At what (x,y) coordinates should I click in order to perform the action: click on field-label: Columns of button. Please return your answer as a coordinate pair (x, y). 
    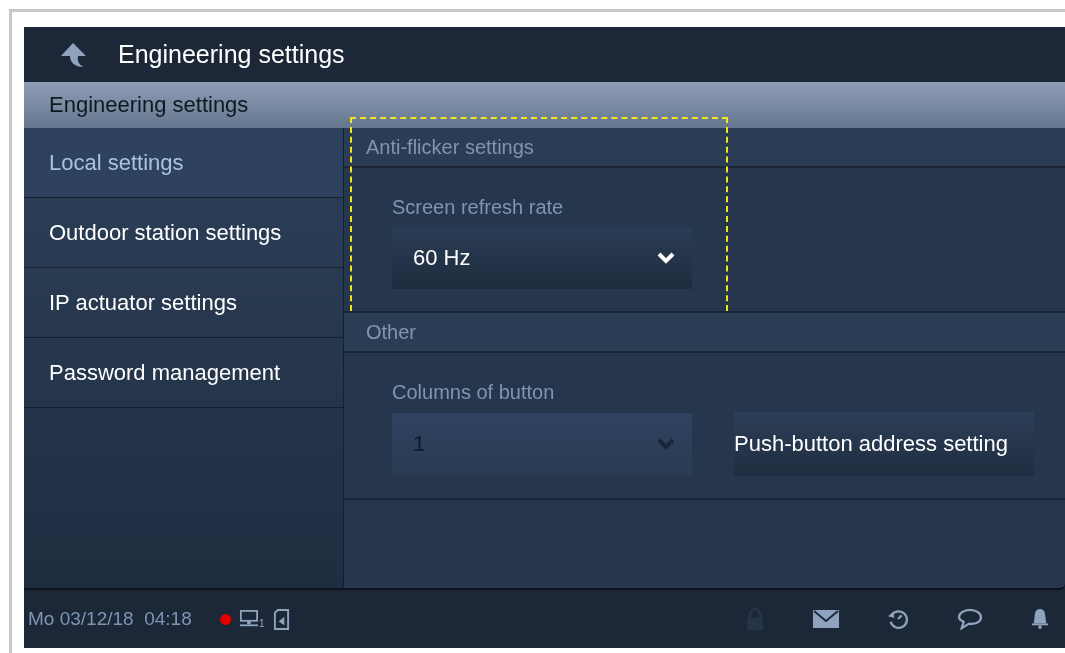
    Looking at the image, I should click on (474, 392).